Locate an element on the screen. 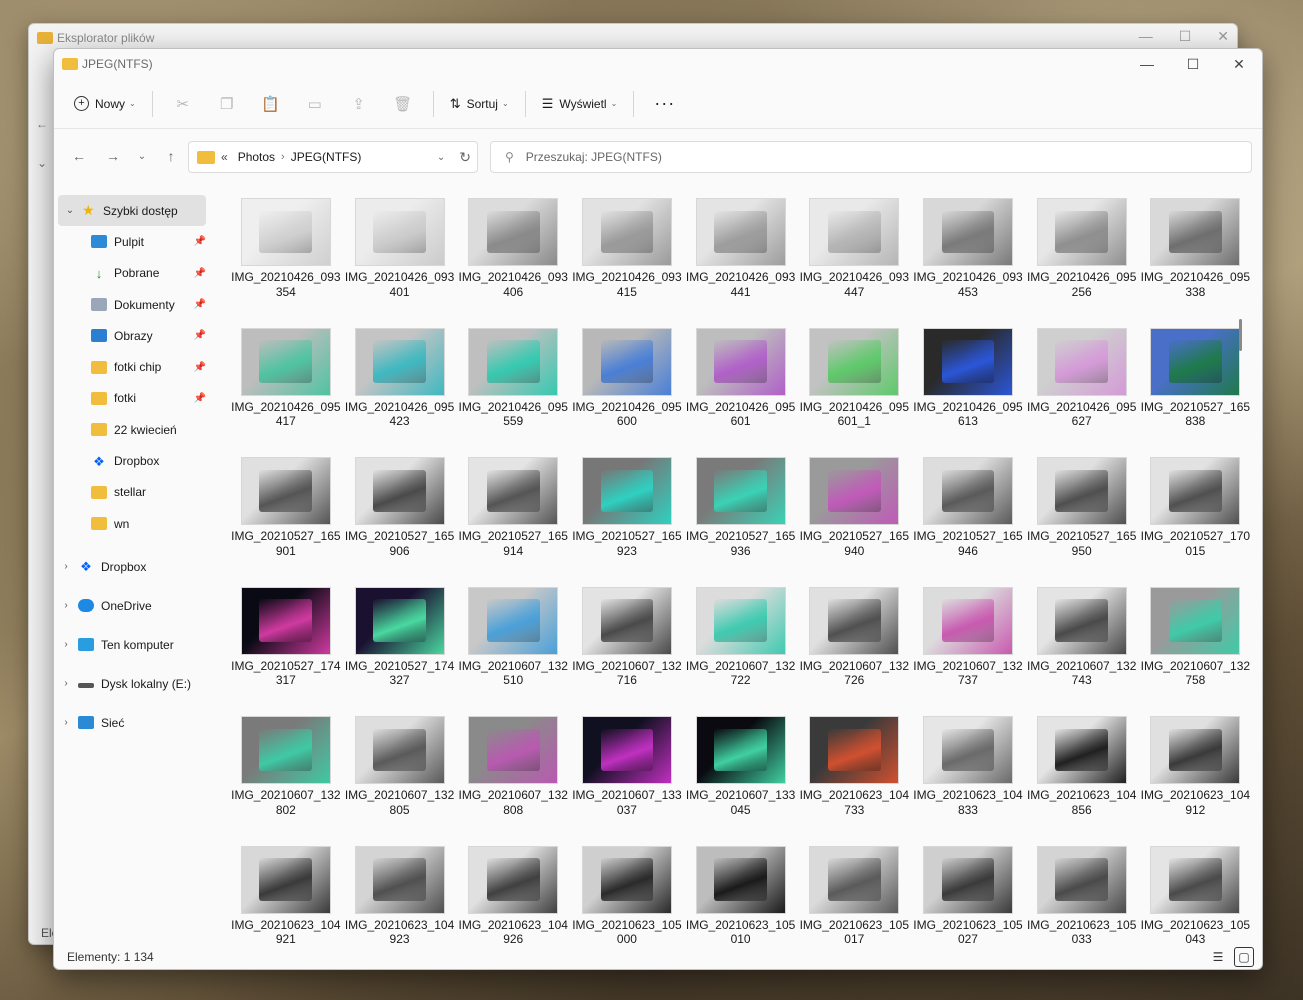 The height and width of the screenshot is (1000, 1303). refresh-icon: ↻ is located at coordinates (465, 157).